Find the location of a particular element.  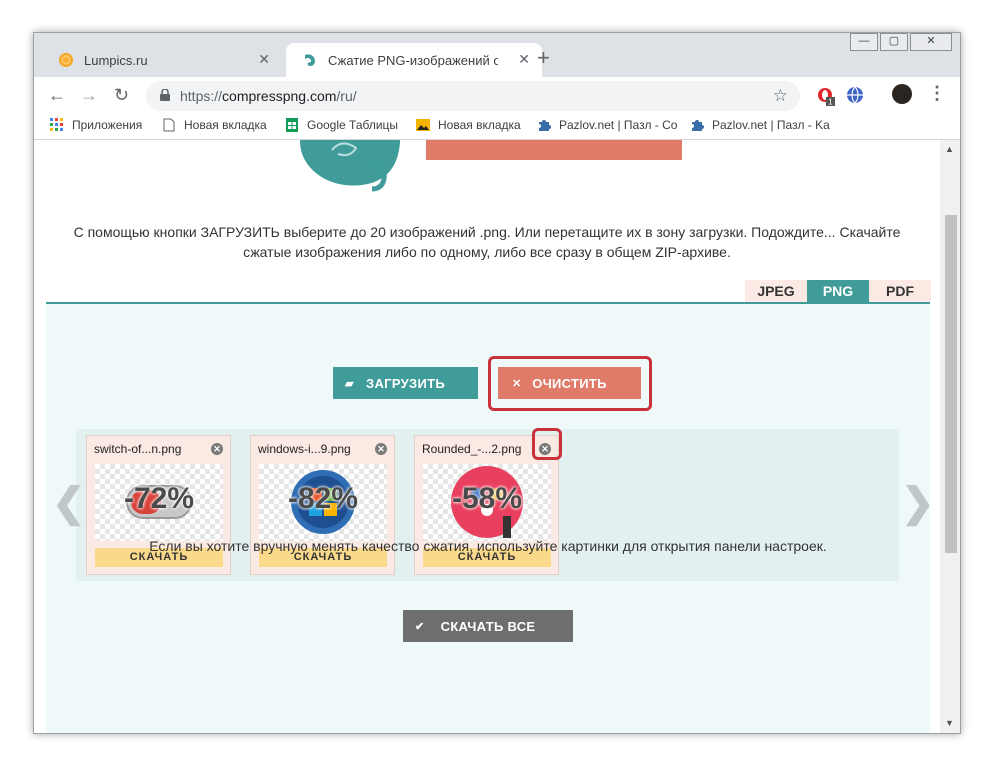

mascot-logo-icon is located at coordinates (350, 166).